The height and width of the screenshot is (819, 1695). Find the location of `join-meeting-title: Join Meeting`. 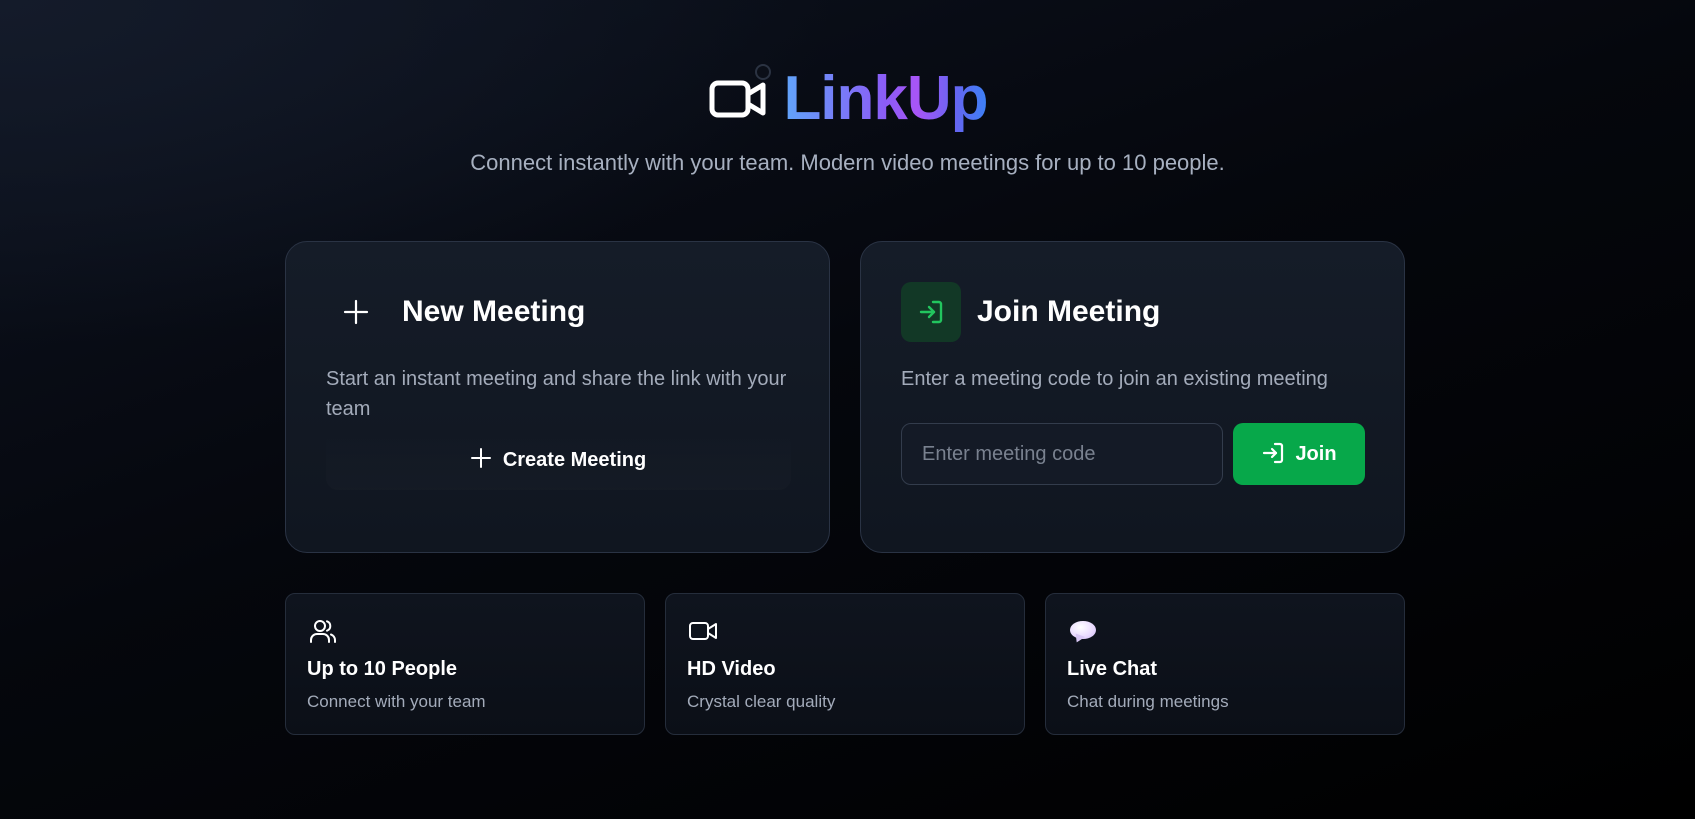

join-meeting-title: Join Meeting is located at coordinates (1069, 311).